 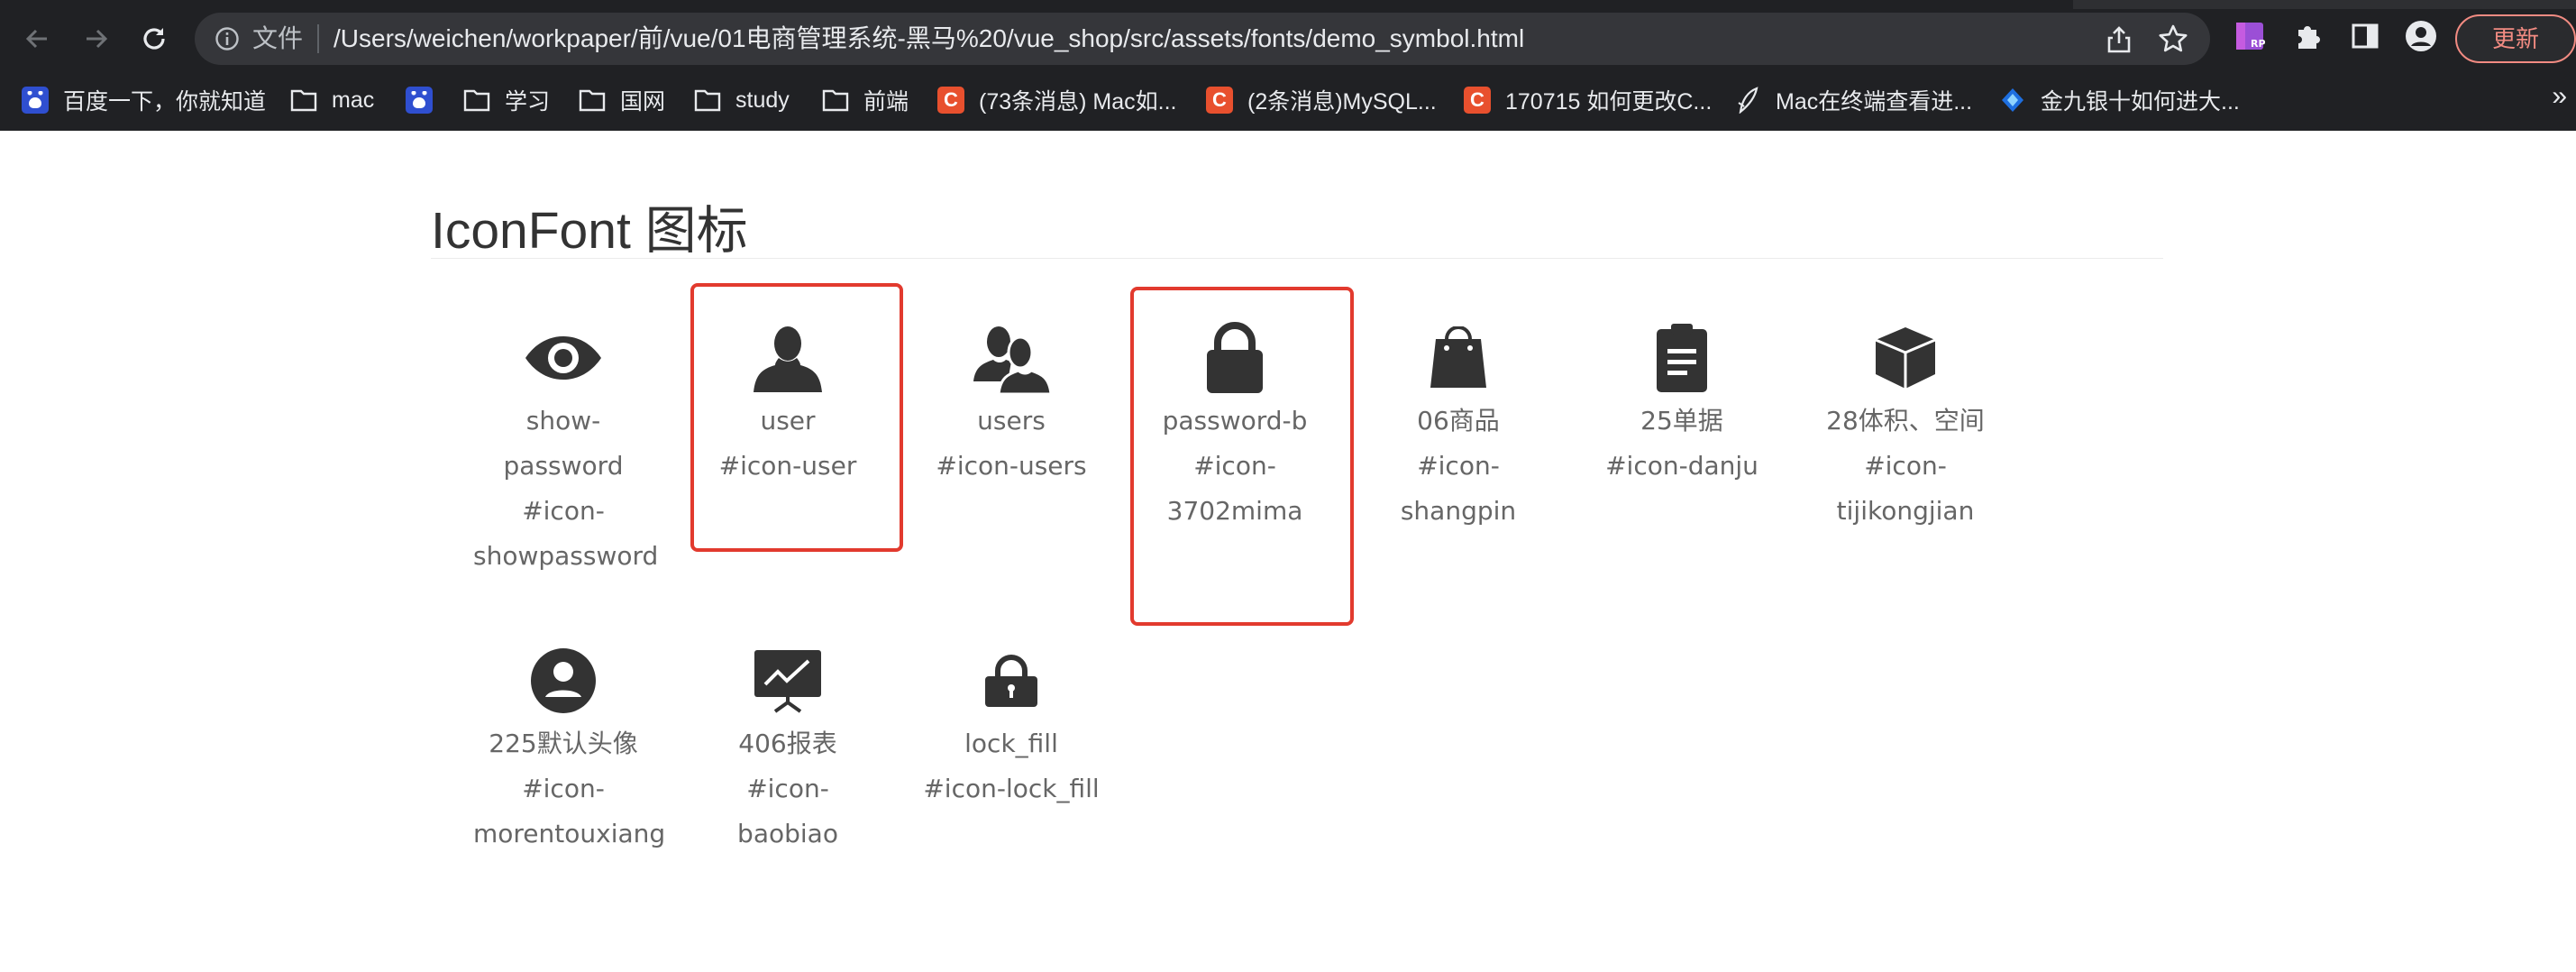 What do you see at coordinates (563, 358) in the screenshot?
I see `eye-icon` at bounding box center [563, 358].